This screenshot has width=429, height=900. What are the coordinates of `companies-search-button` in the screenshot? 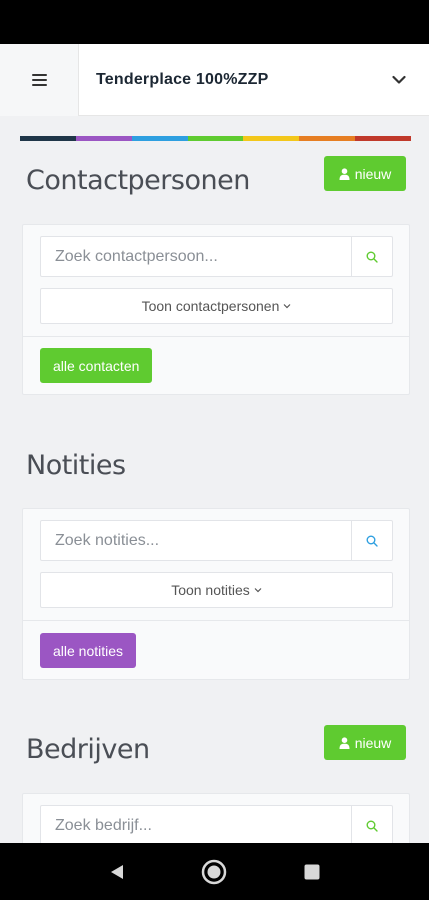 It's located at (371, 825).